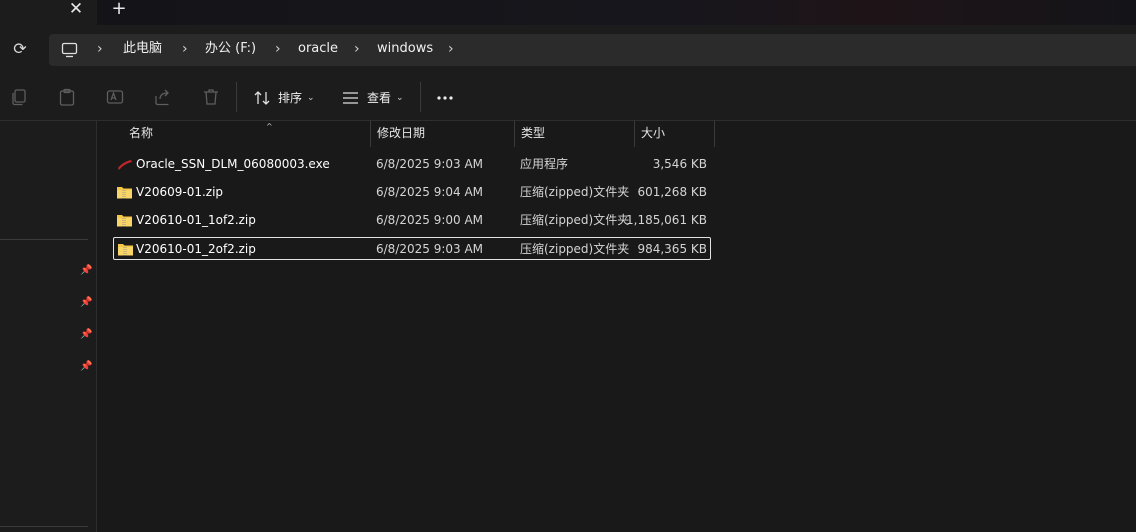 The image size is (1136, 532). I want to click on copy-icon, so click(19, 97).